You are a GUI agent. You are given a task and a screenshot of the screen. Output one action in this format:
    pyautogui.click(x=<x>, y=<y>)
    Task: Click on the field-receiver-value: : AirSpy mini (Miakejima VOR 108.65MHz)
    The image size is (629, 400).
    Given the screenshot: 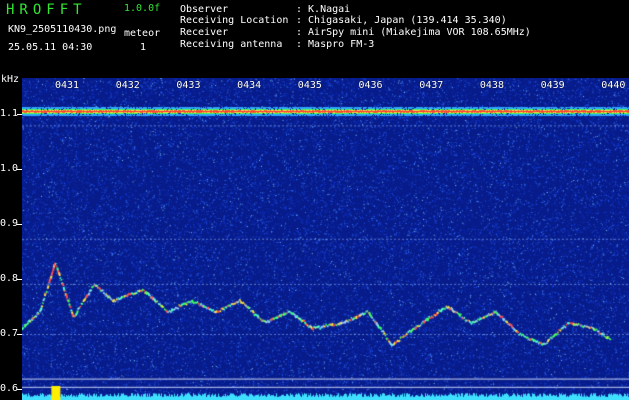 What is the action you would take?
    pyautogui.click(x=413, y=32)
    